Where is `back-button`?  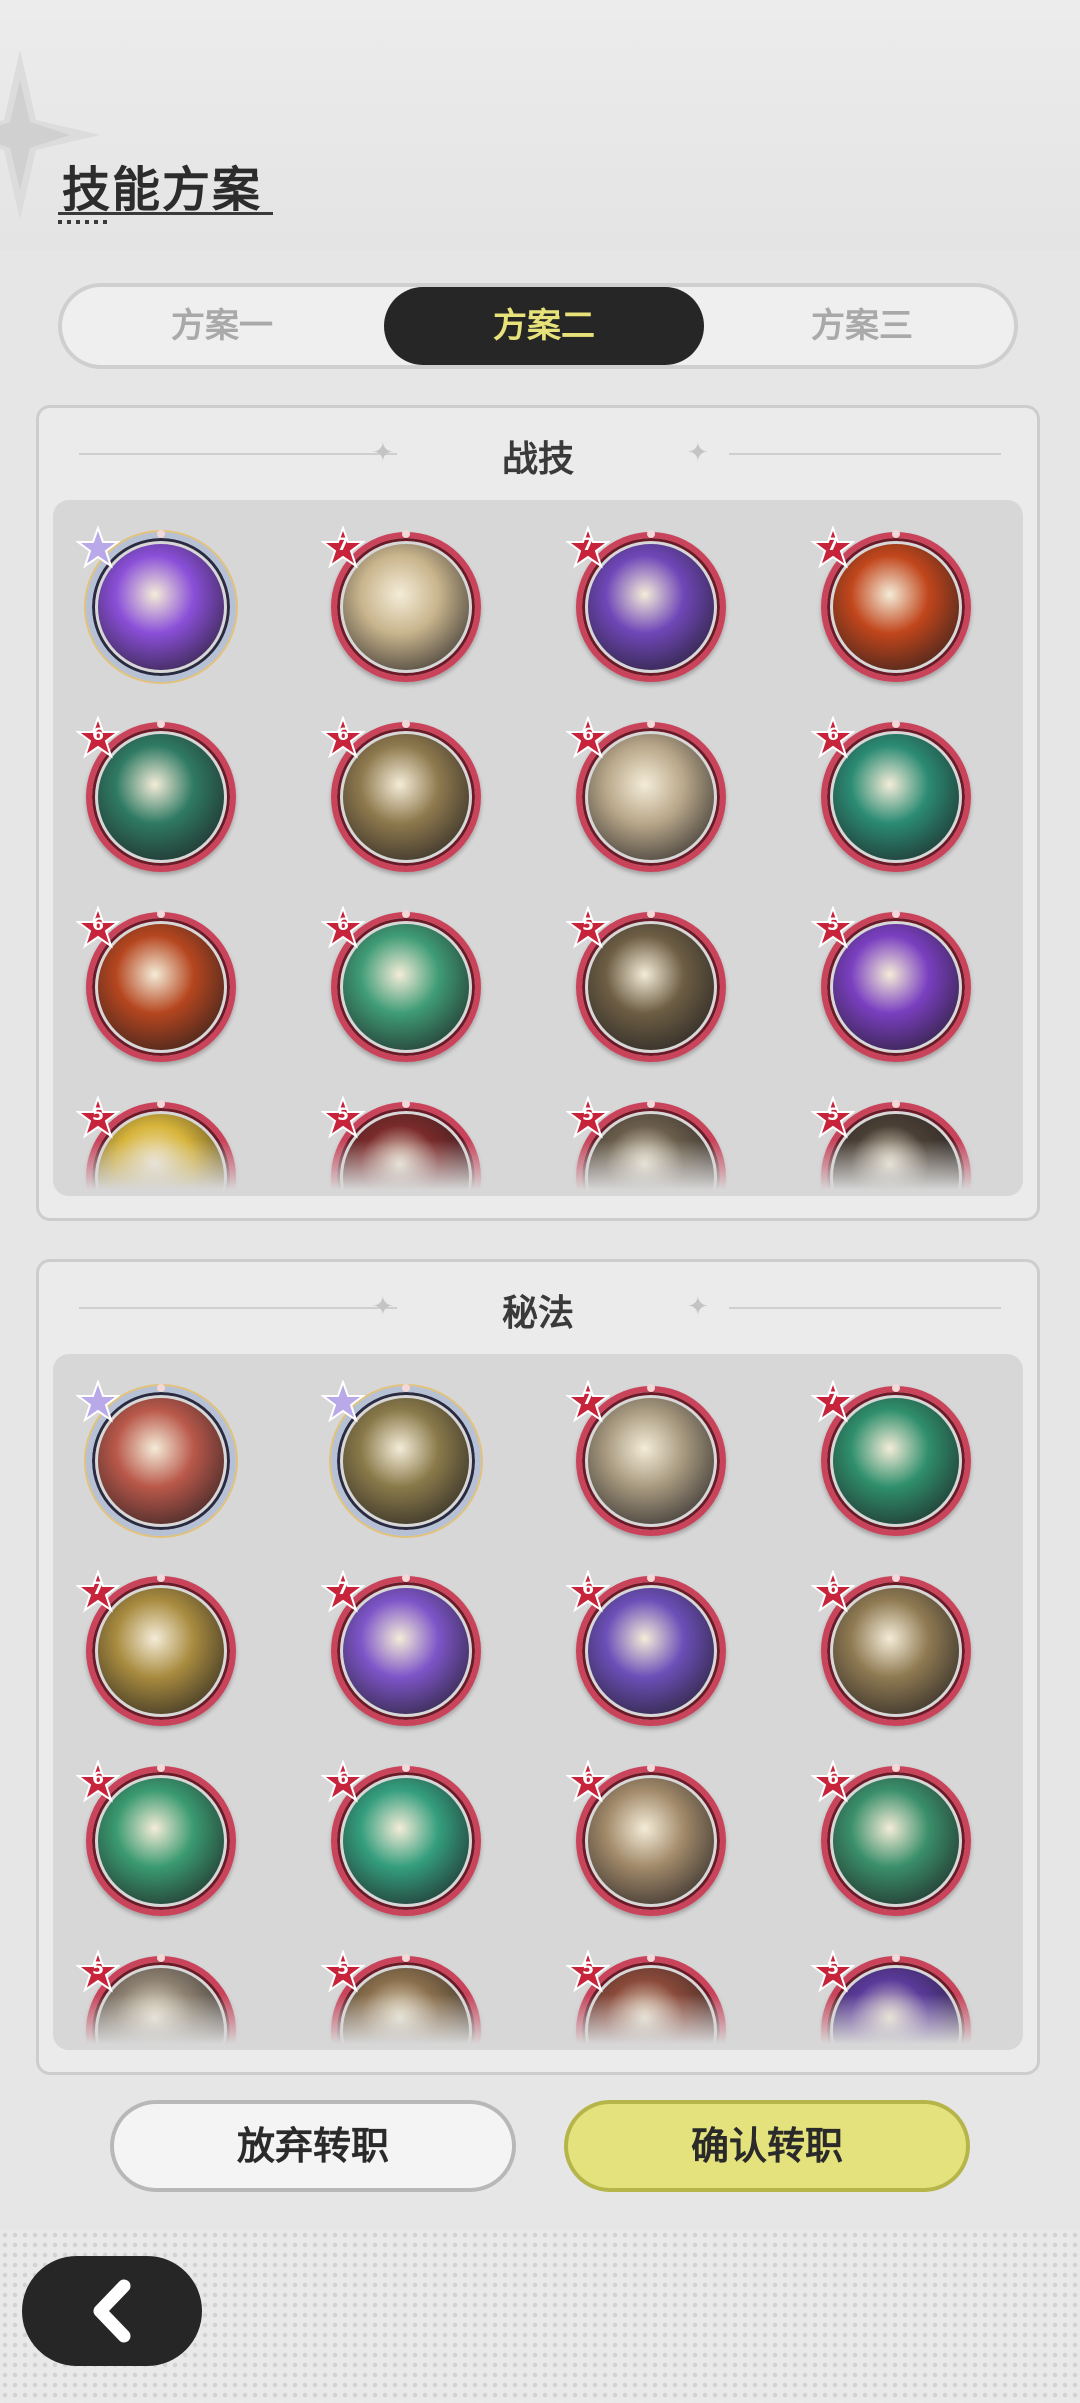 back-button is located at coordinates (112, 2311).